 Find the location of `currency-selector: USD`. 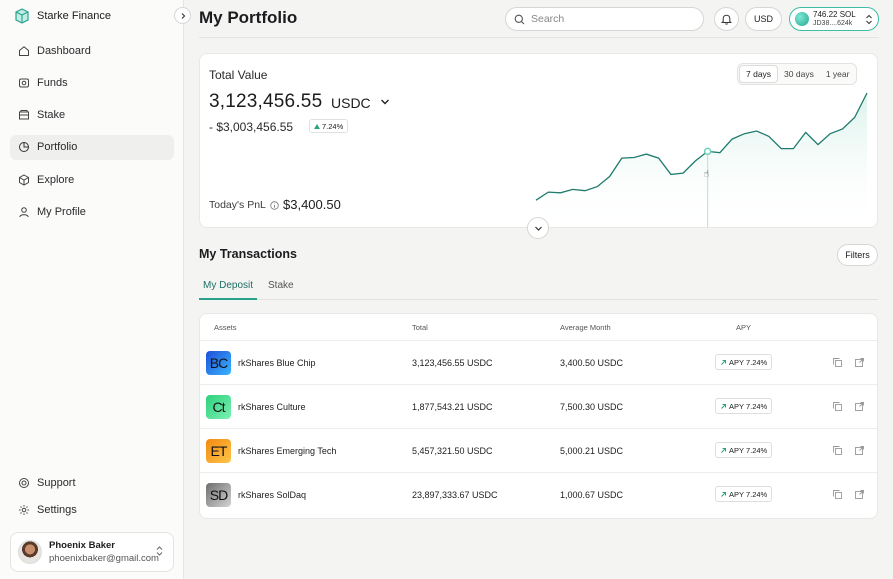

currency-selector: USD is located at coordinates (763, 19).